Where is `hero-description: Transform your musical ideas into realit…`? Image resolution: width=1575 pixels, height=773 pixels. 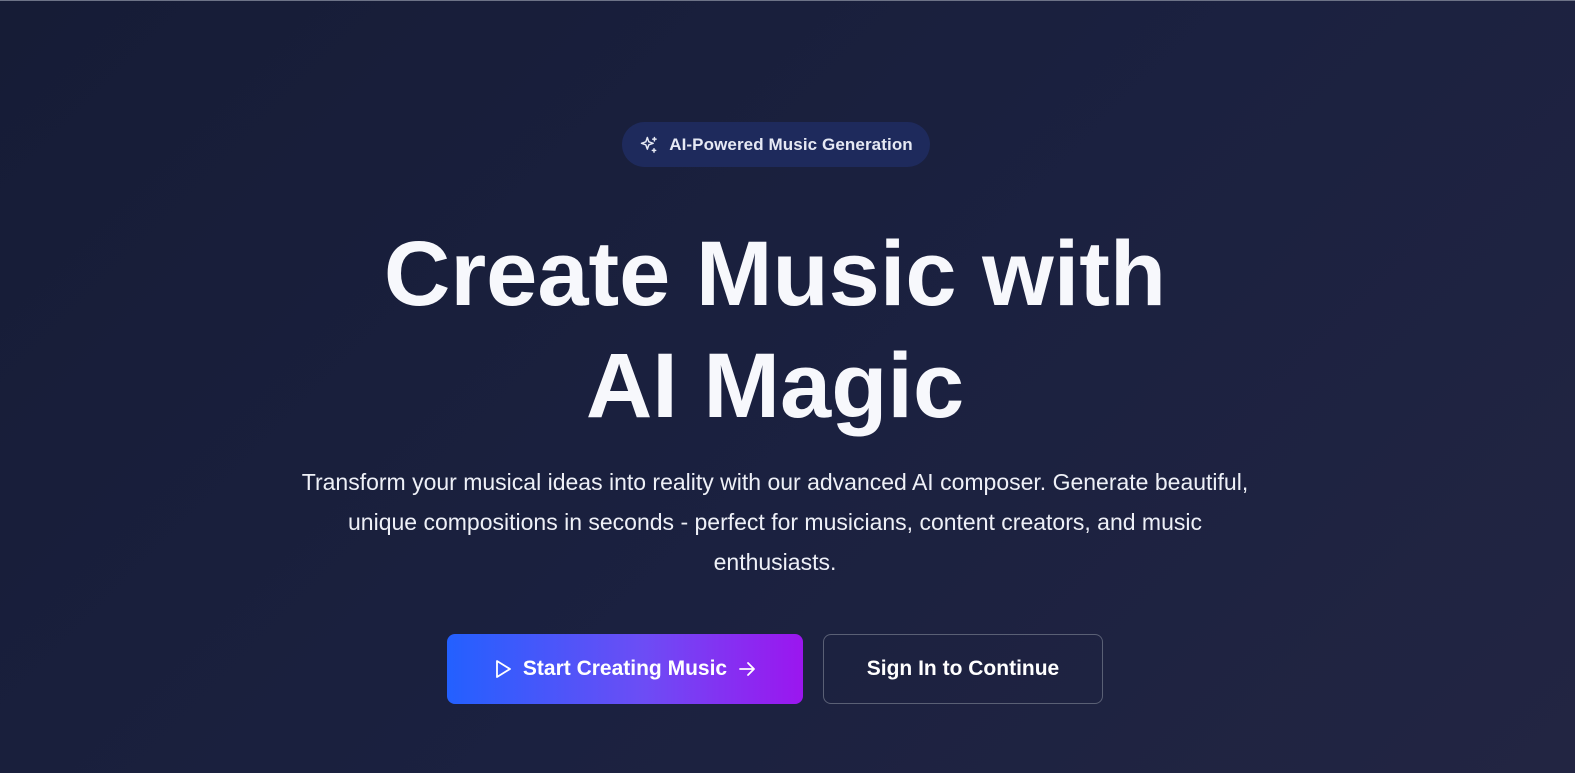
hero-description: Transform your musical ideas into realit… is located at coordinates (775, 522).